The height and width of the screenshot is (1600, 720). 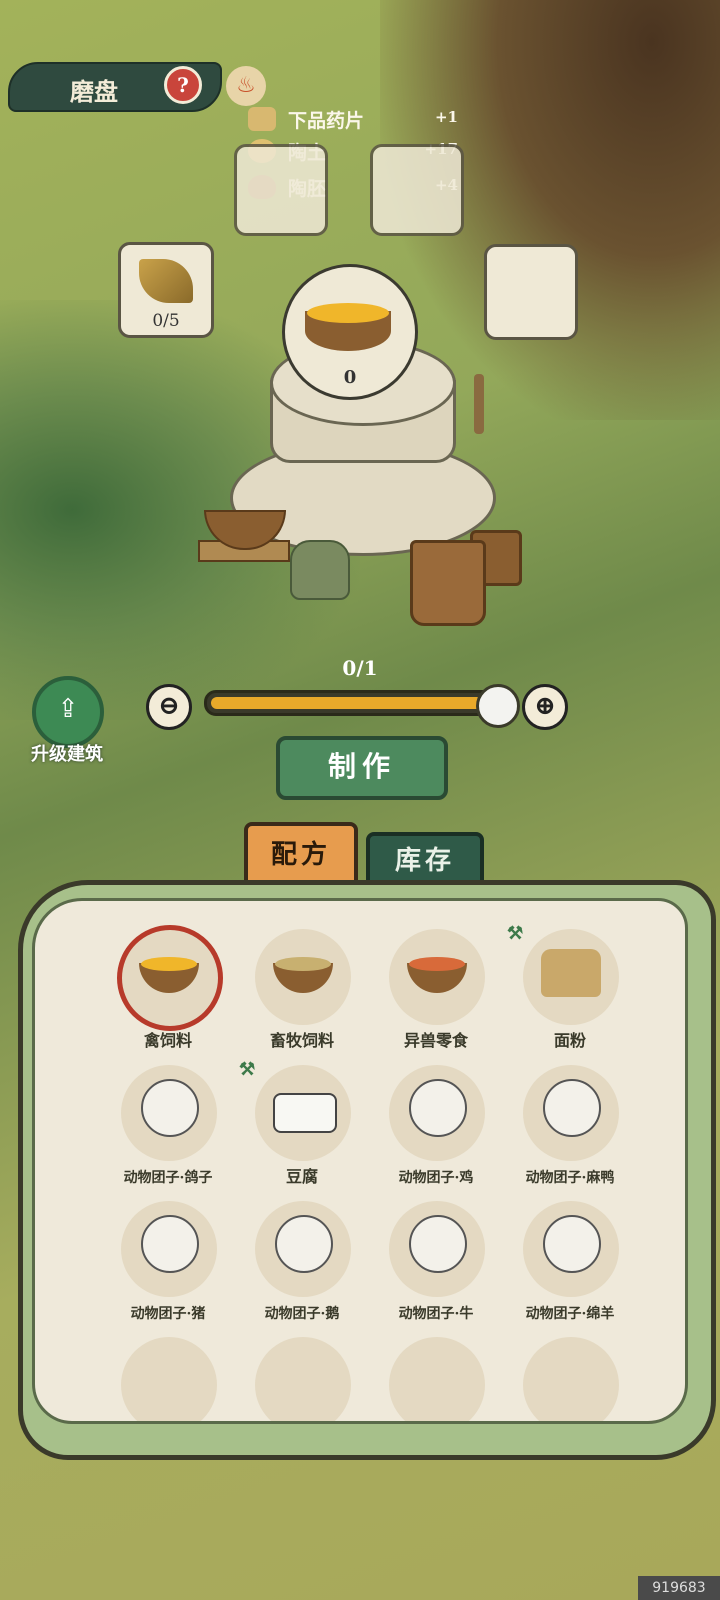 I want to click on resource-count: +1, so click(x=446, y=117).